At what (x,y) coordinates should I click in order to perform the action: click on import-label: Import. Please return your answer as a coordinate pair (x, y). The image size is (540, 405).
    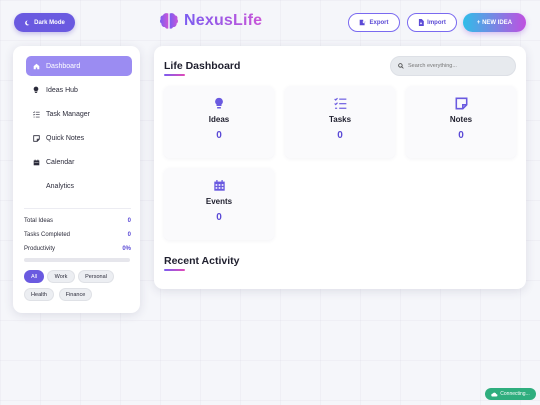
    Looking at the image, I should click on (436, 22).